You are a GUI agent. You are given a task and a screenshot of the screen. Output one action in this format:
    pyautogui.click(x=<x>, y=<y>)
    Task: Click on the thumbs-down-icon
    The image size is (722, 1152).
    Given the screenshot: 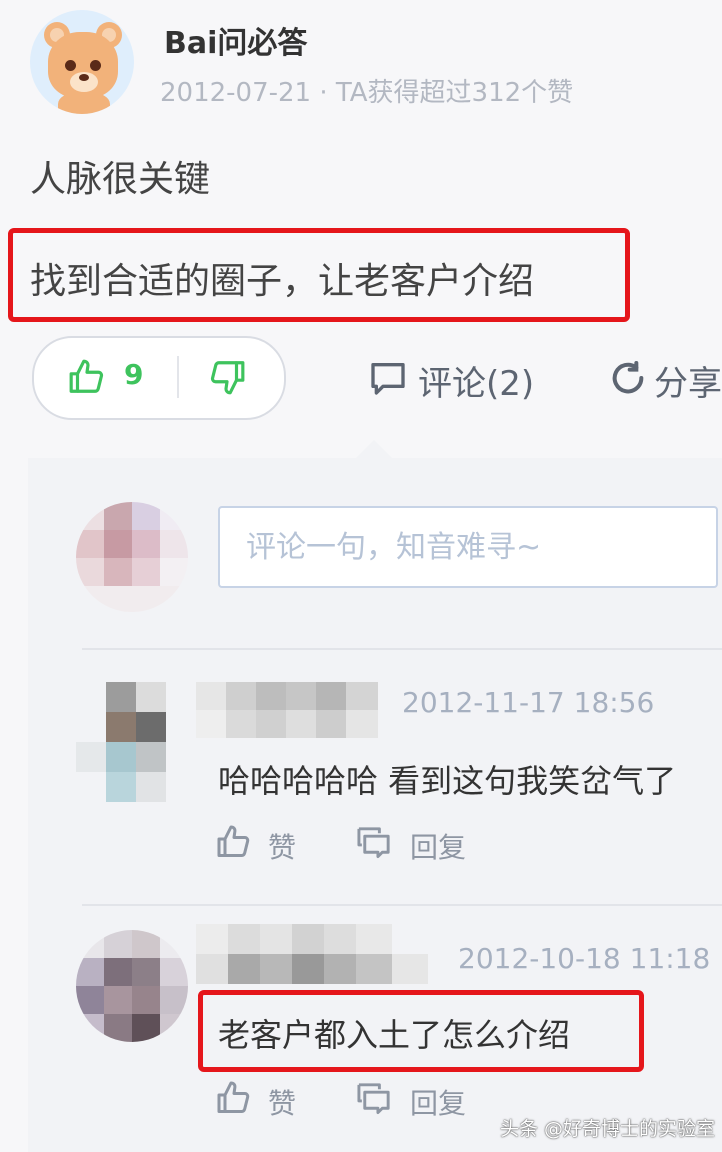 What is the action you would take?
    pyautogui.click(x=227, y=379)
    